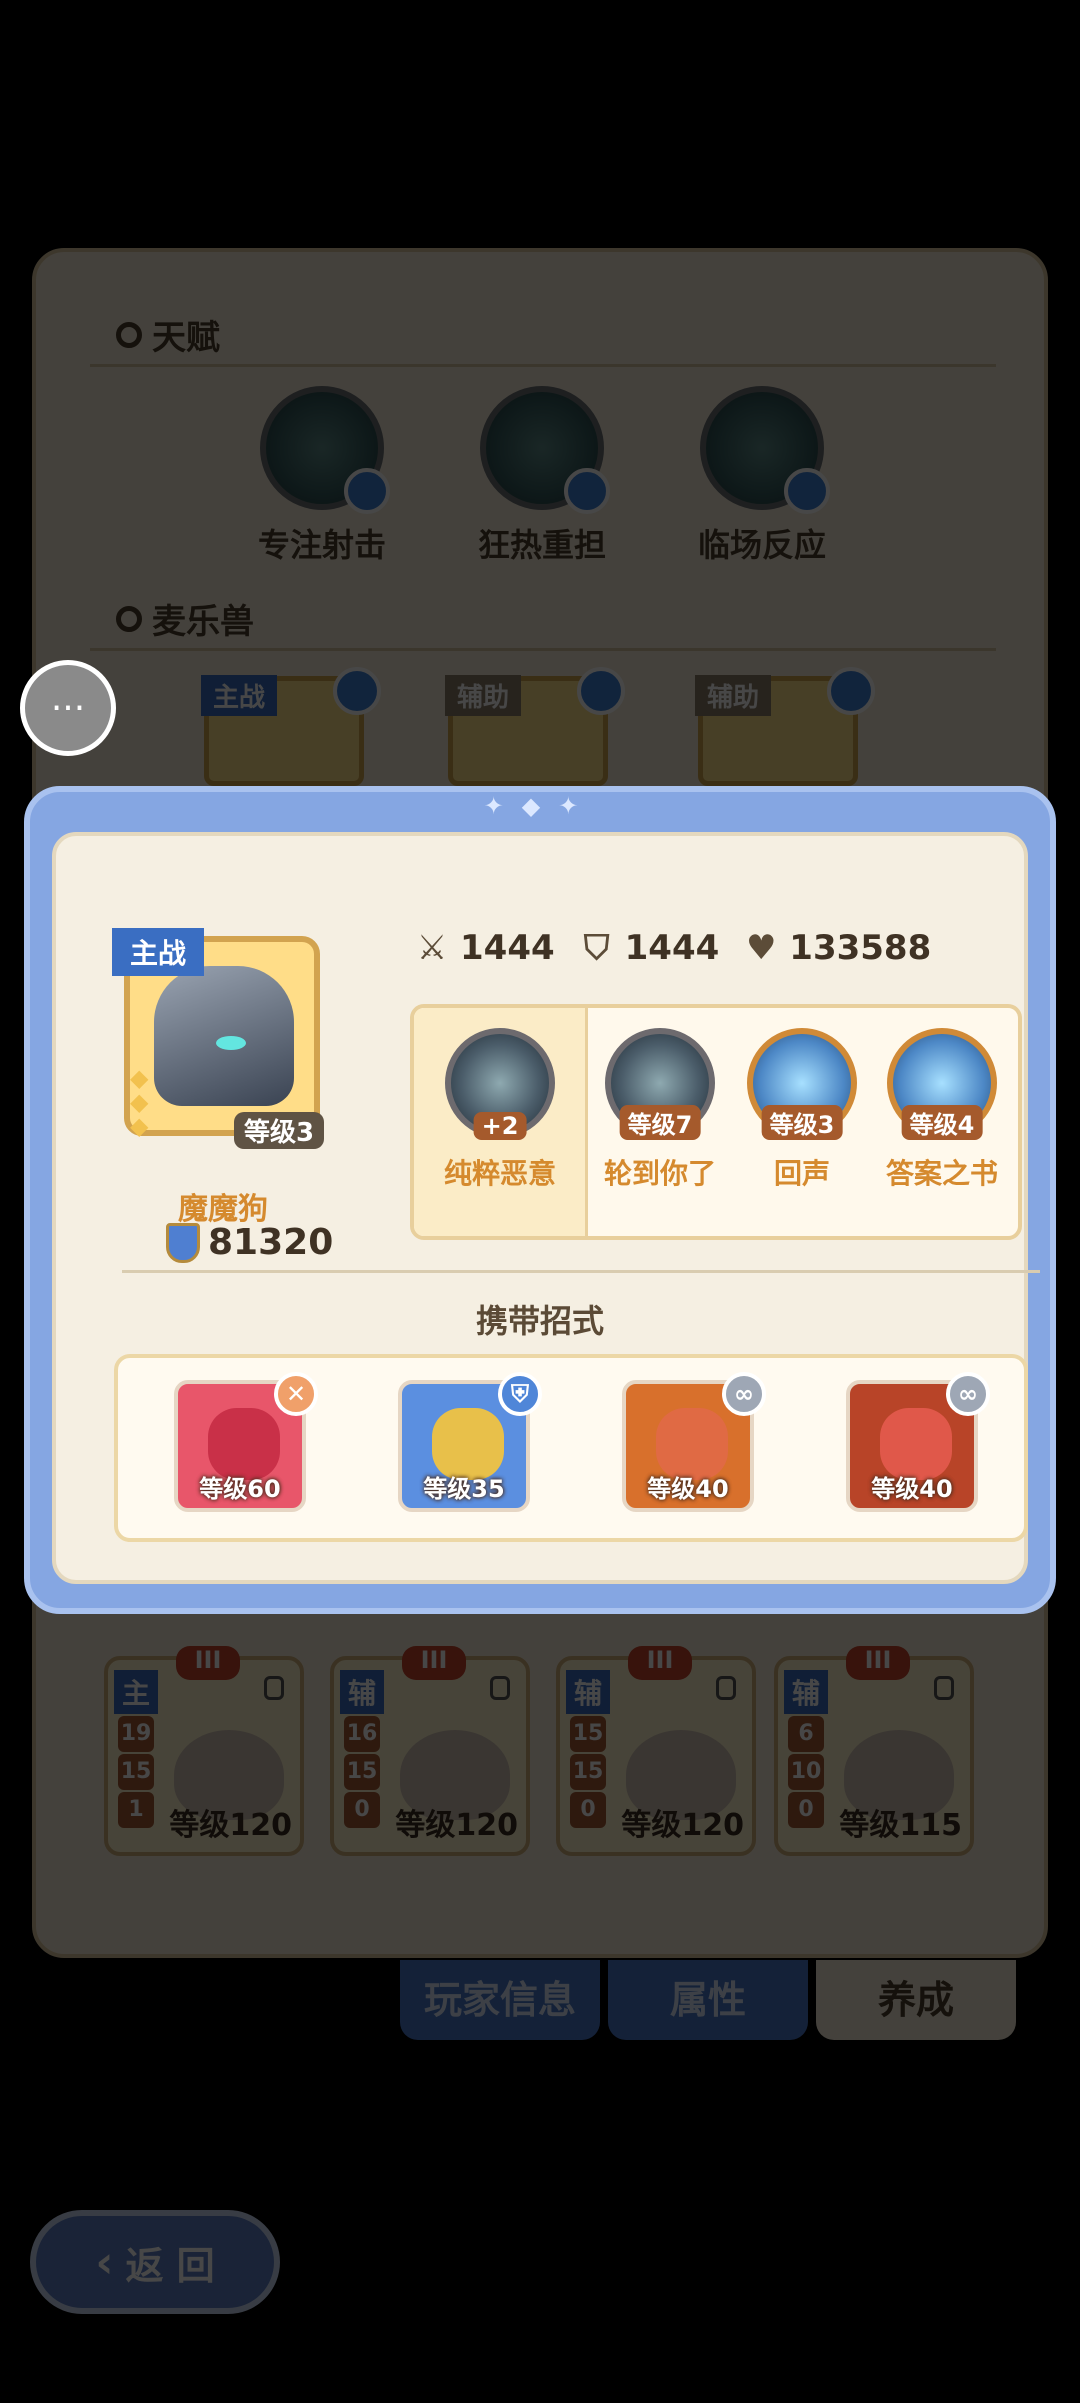 The width and height of the screenshot is (1080, 2403). Describe the element at coordinates (656, 1751) in the screenshot. I see `rune-card-3: III 辅 15 15 0 等级120` at that location.